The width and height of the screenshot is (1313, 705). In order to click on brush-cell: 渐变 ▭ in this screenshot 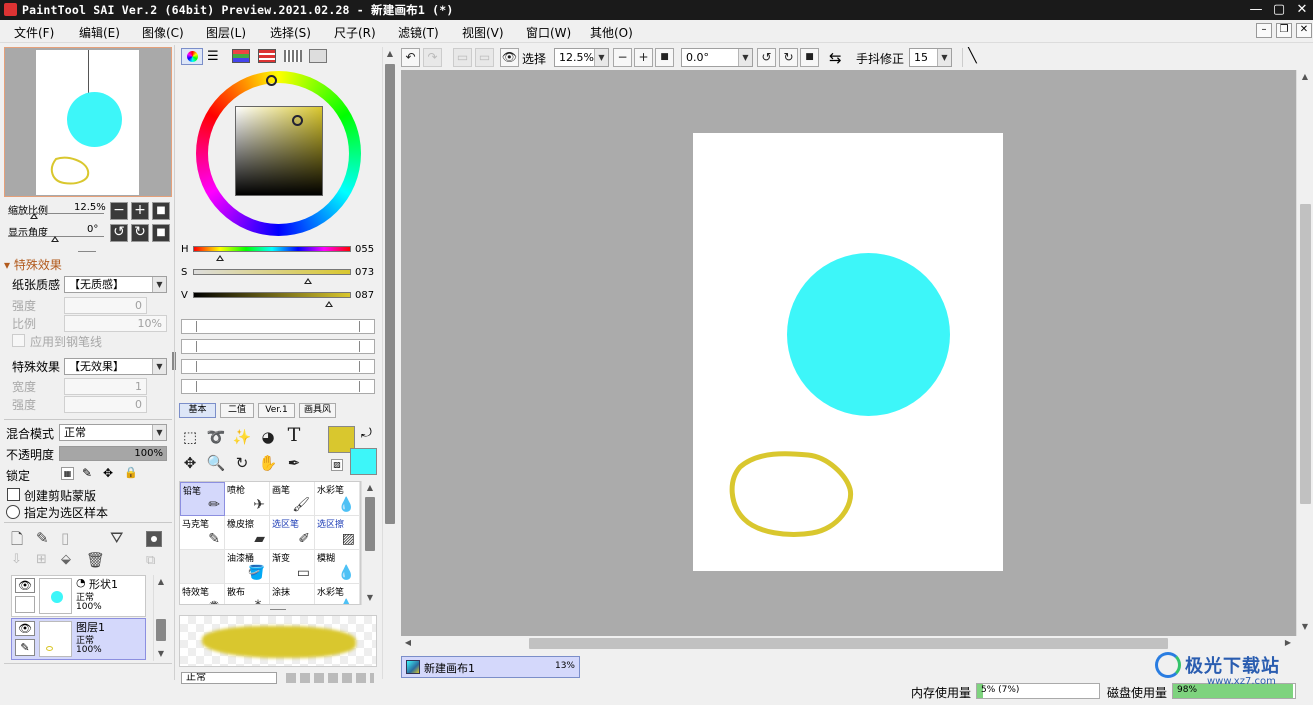, I will do `click(292, 567)`.